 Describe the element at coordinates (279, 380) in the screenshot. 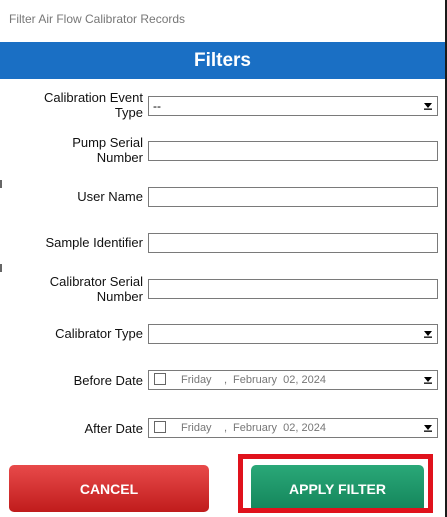

I see `before-date-value: February 02, 2024` at that location.